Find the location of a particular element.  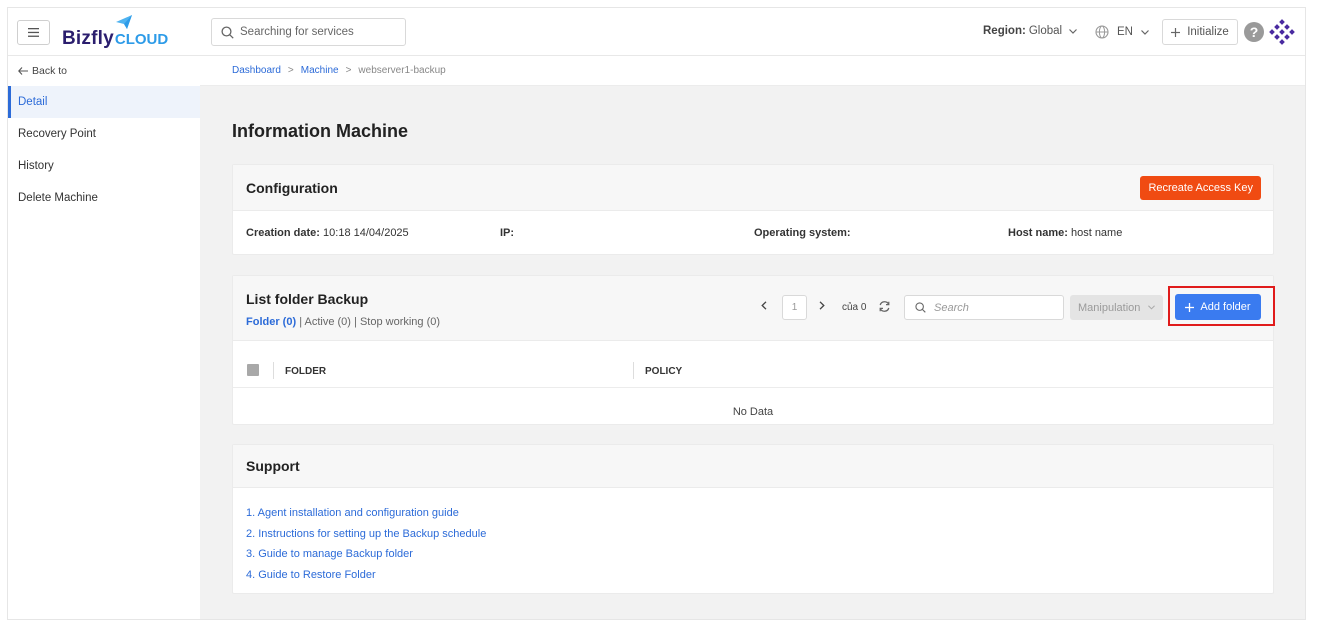

host-name-field: Host name: host name is located at coordinates (1065, 233).